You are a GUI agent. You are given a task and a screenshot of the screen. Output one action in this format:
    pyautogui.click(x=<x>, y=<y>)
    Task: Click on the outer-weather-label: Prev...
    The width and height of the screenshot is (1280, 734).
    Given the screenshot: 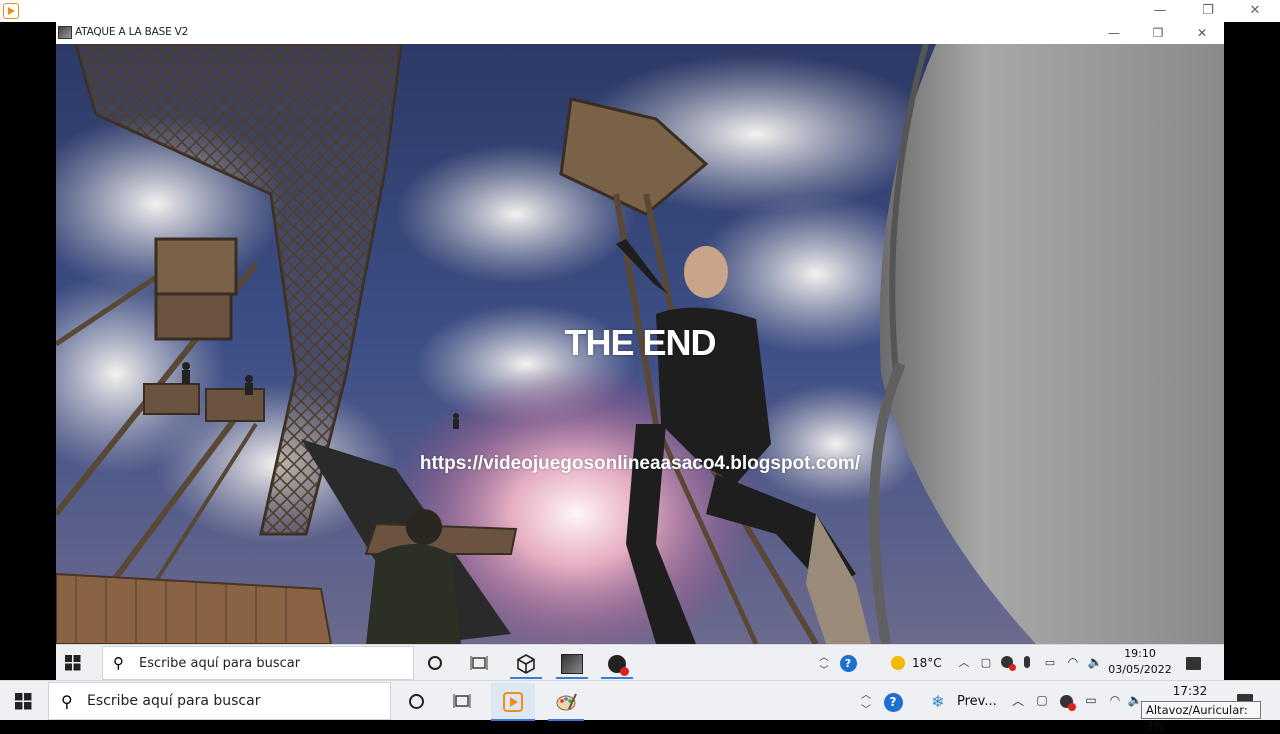 What is the action you would take?
    pyautogui.click(x=977, y=701)
    